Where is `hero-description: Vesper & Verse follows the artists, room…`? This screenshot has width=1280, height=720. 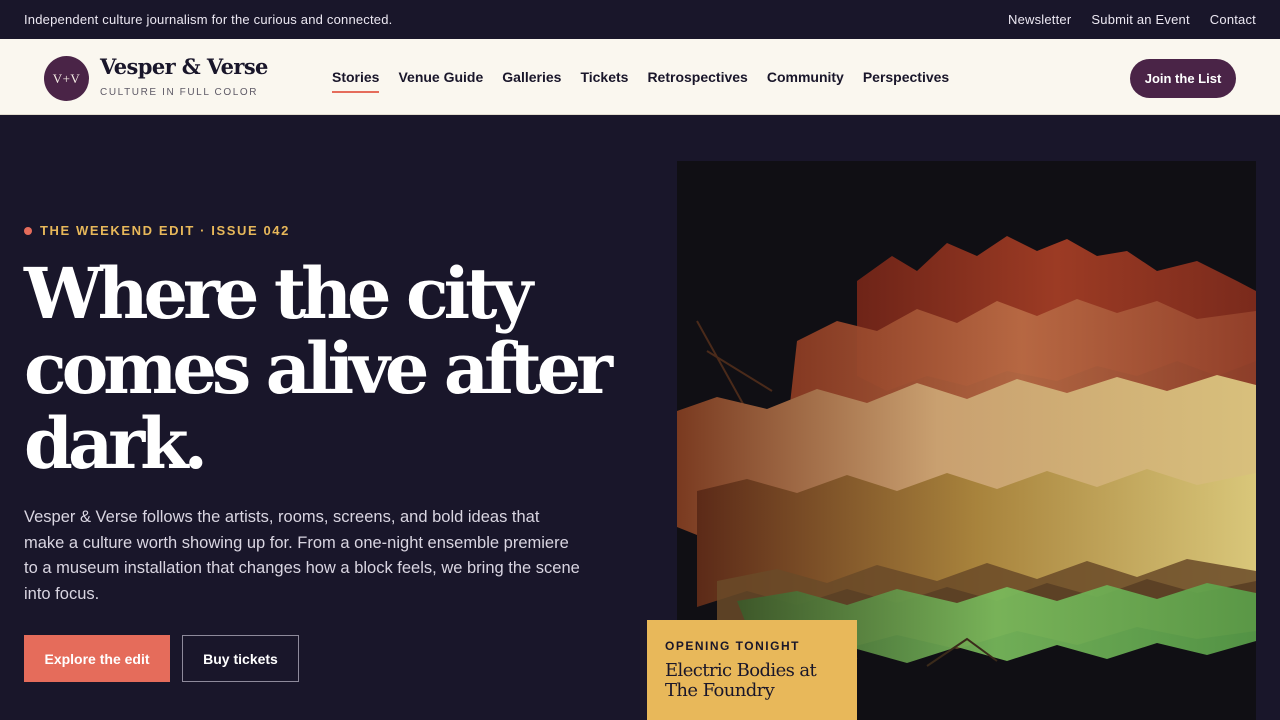
hero-description: Vesper & Verse follows the artists, room… is located at coordinates (302, 555).